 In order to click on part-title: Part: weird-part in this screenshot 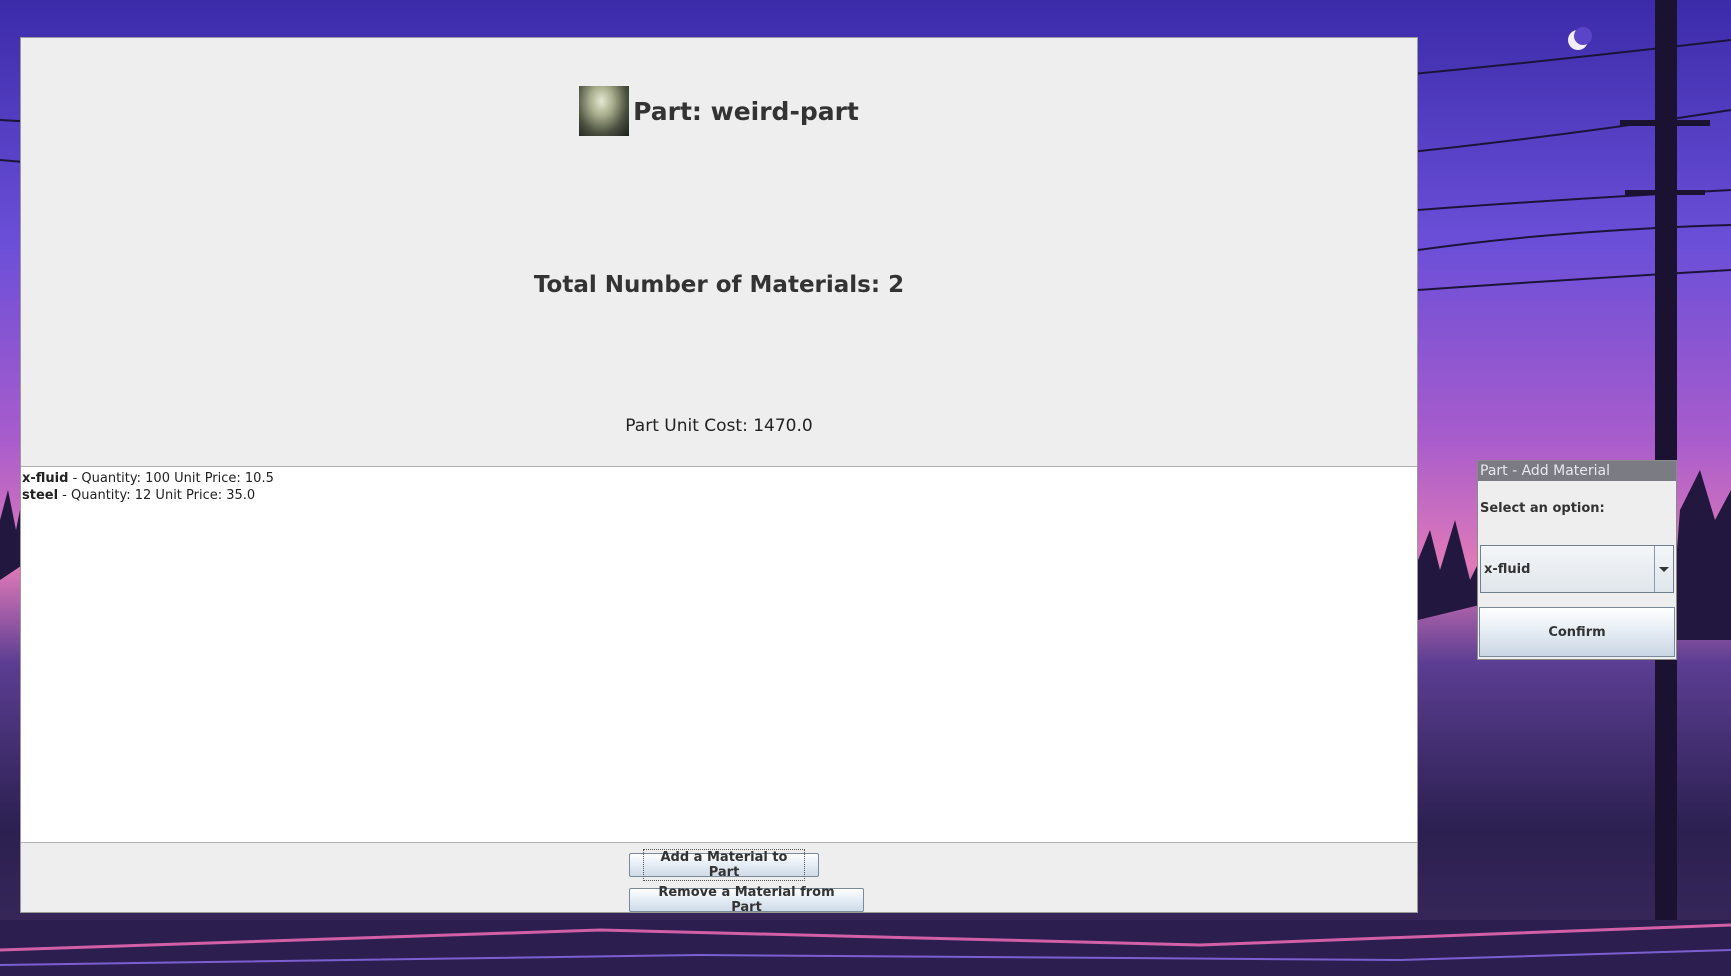, I will do `click(746, 111)`.